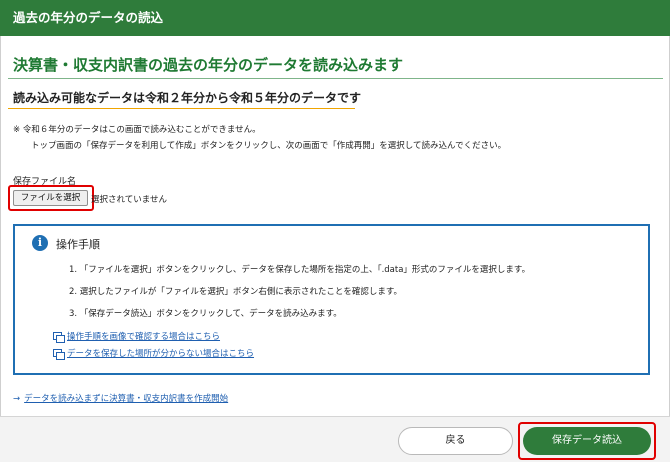  Describe the element at coordinates (40, 243) in the screenshot. I see `info-icon: i` at that location.